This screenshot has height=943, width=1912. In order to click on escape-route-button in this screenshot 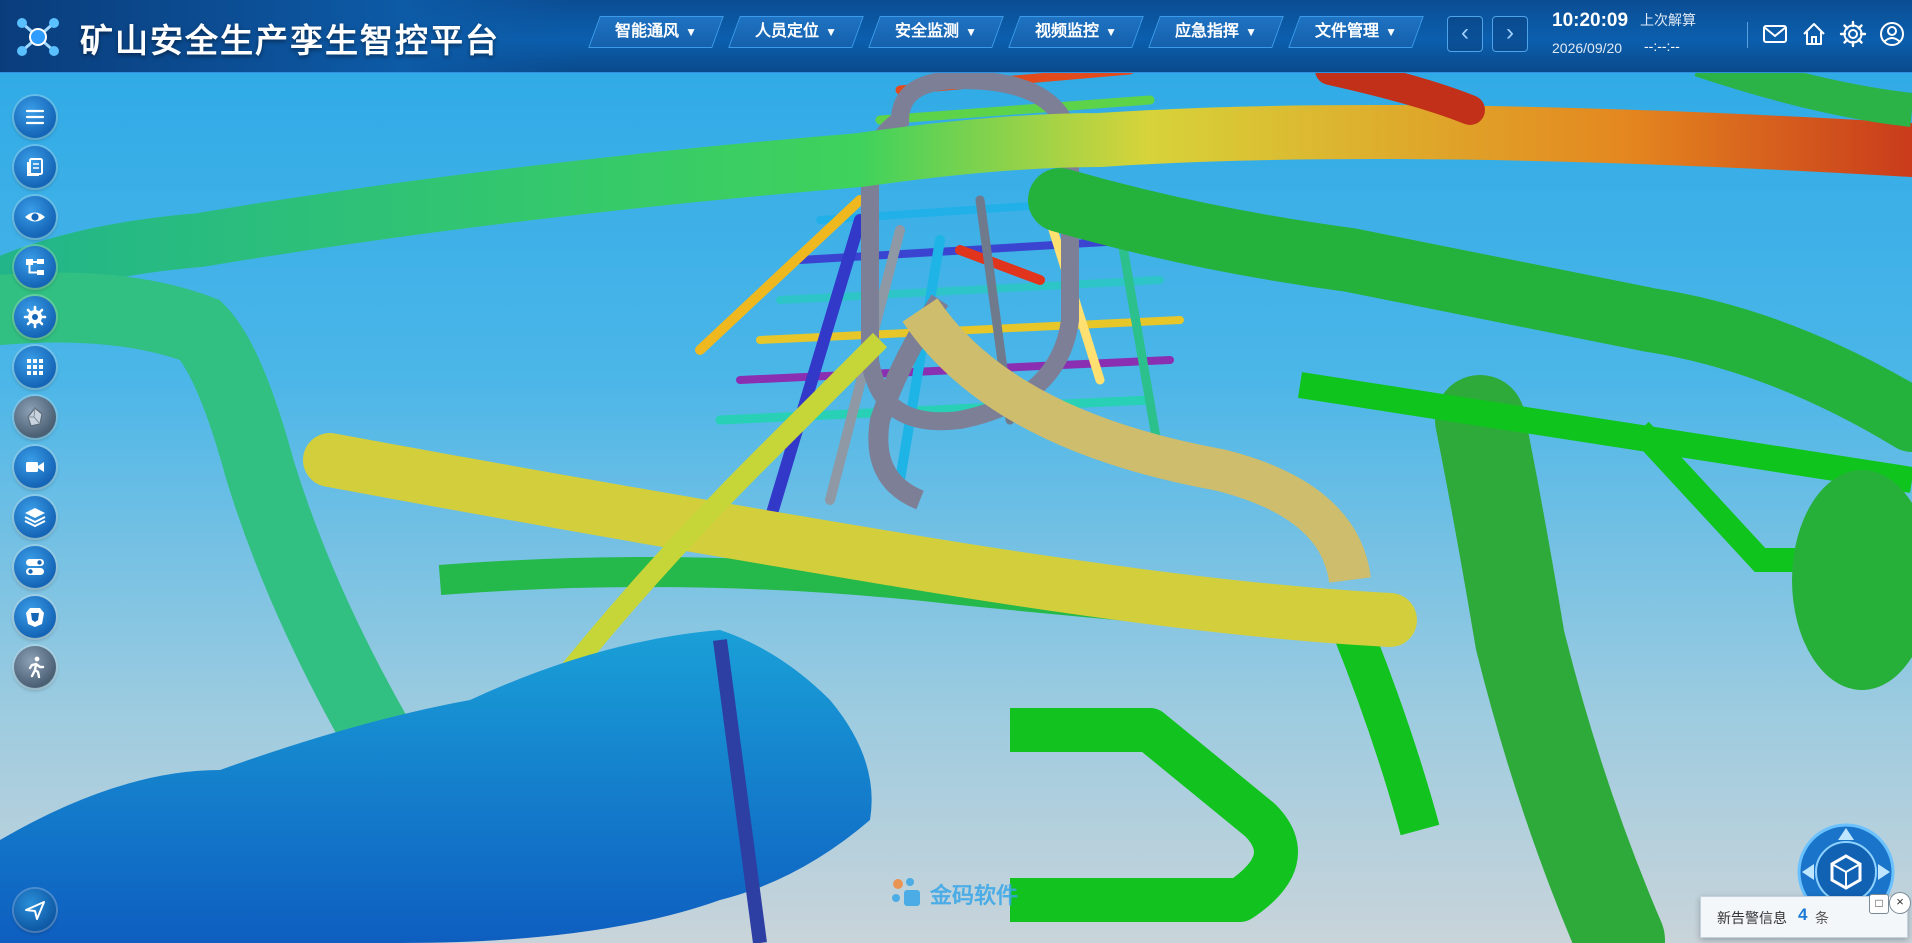, I will do `click(35, 667)`.